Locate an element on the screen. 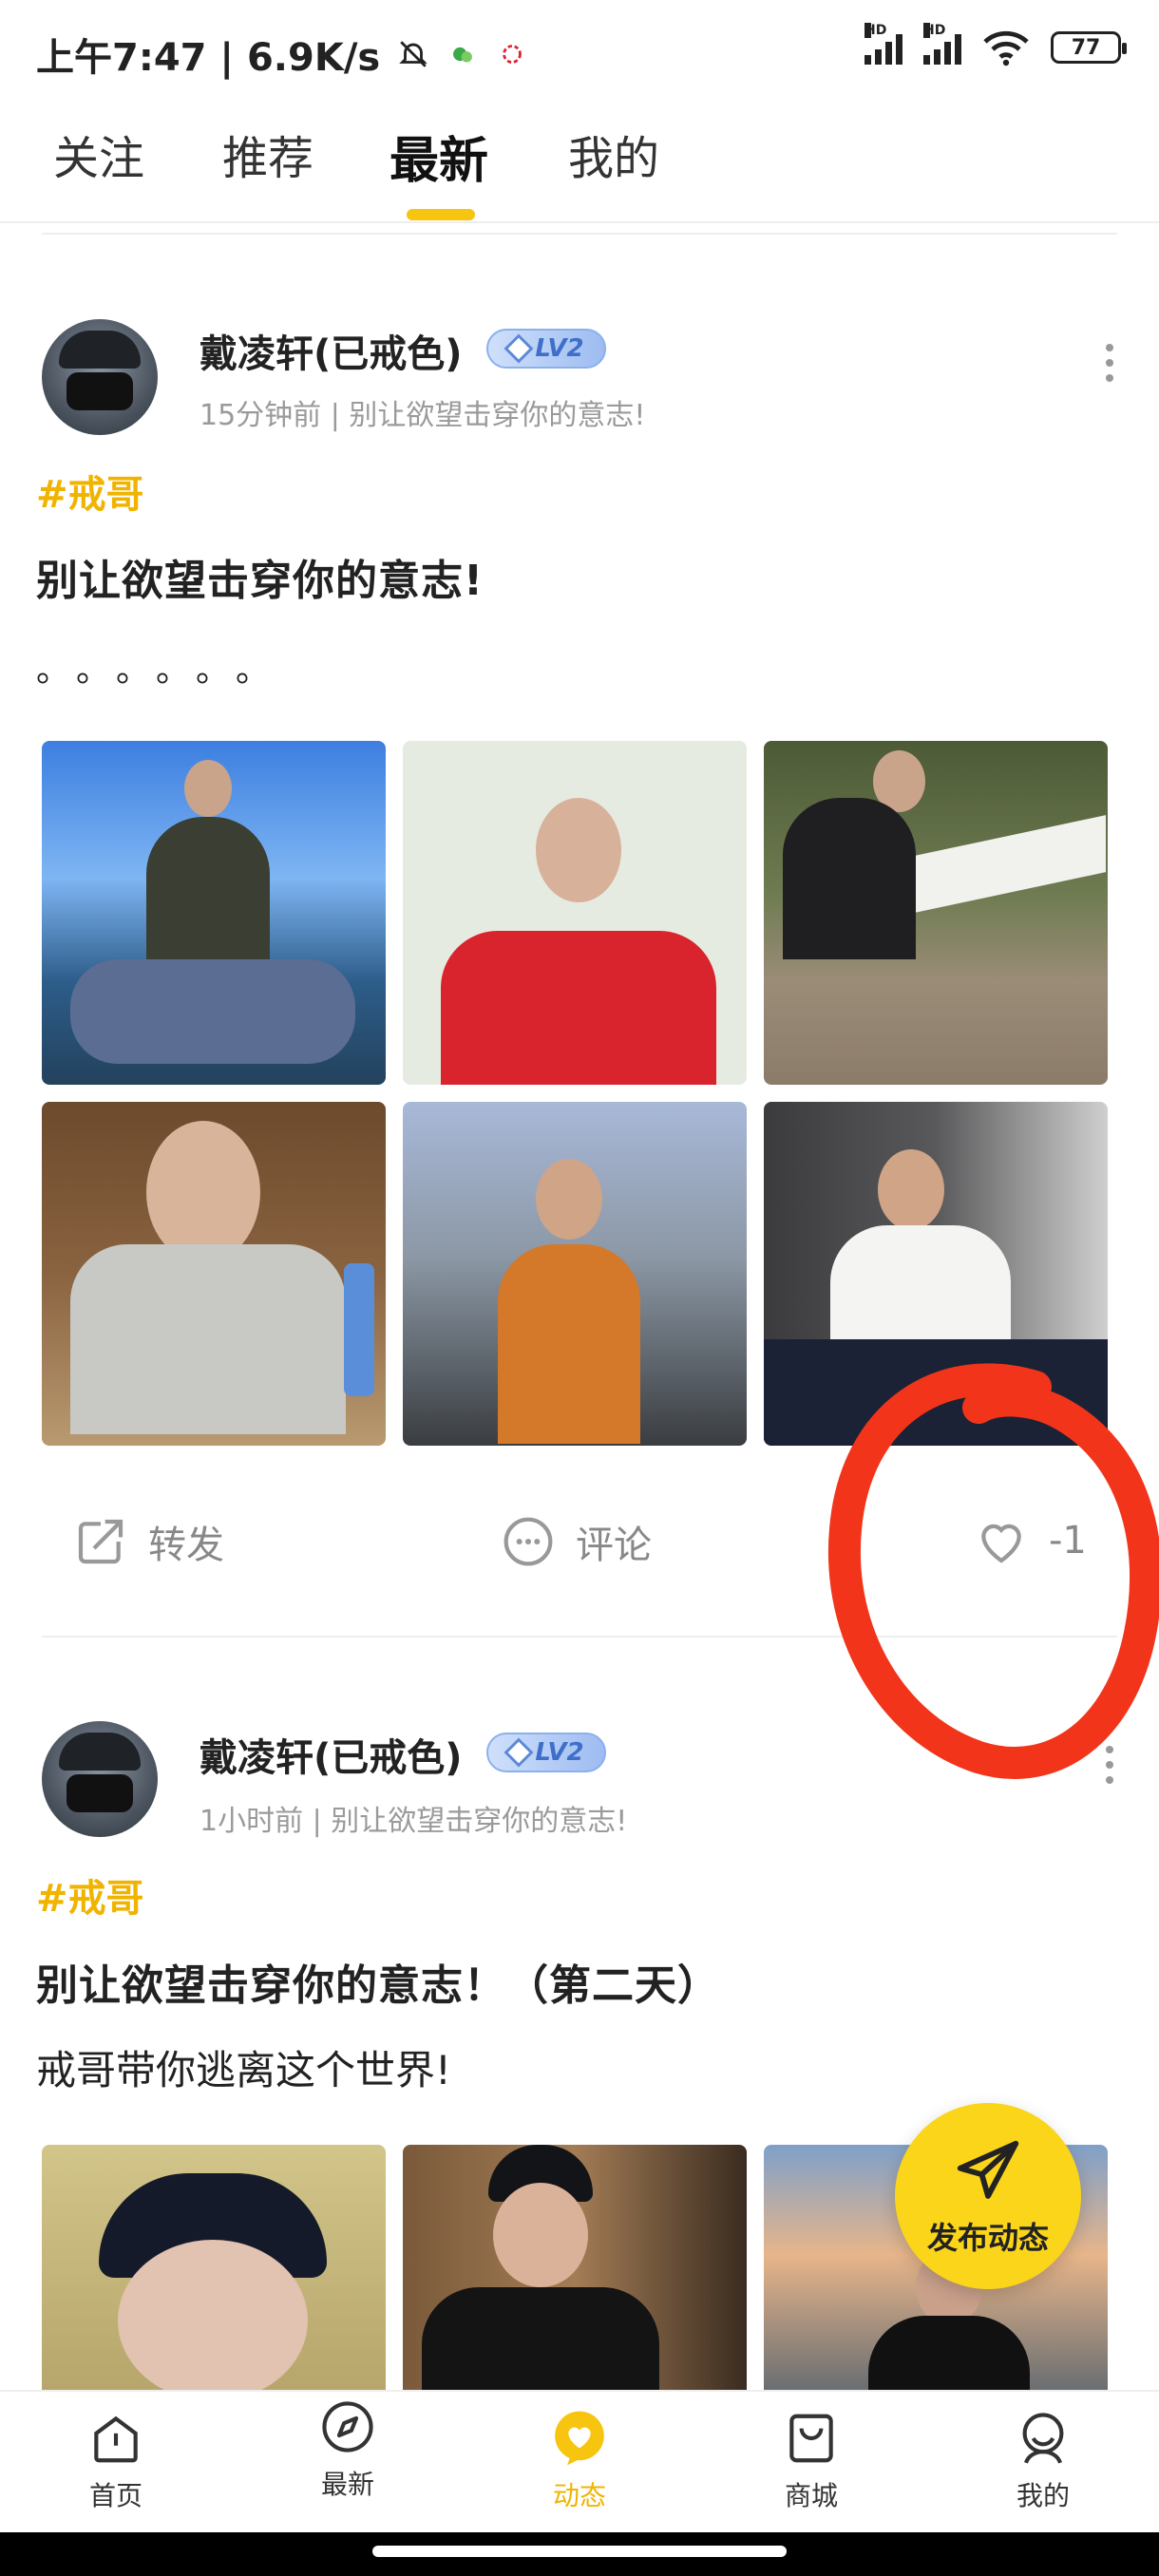  tab-mine: 我的 is located at coordinates (613, 154).